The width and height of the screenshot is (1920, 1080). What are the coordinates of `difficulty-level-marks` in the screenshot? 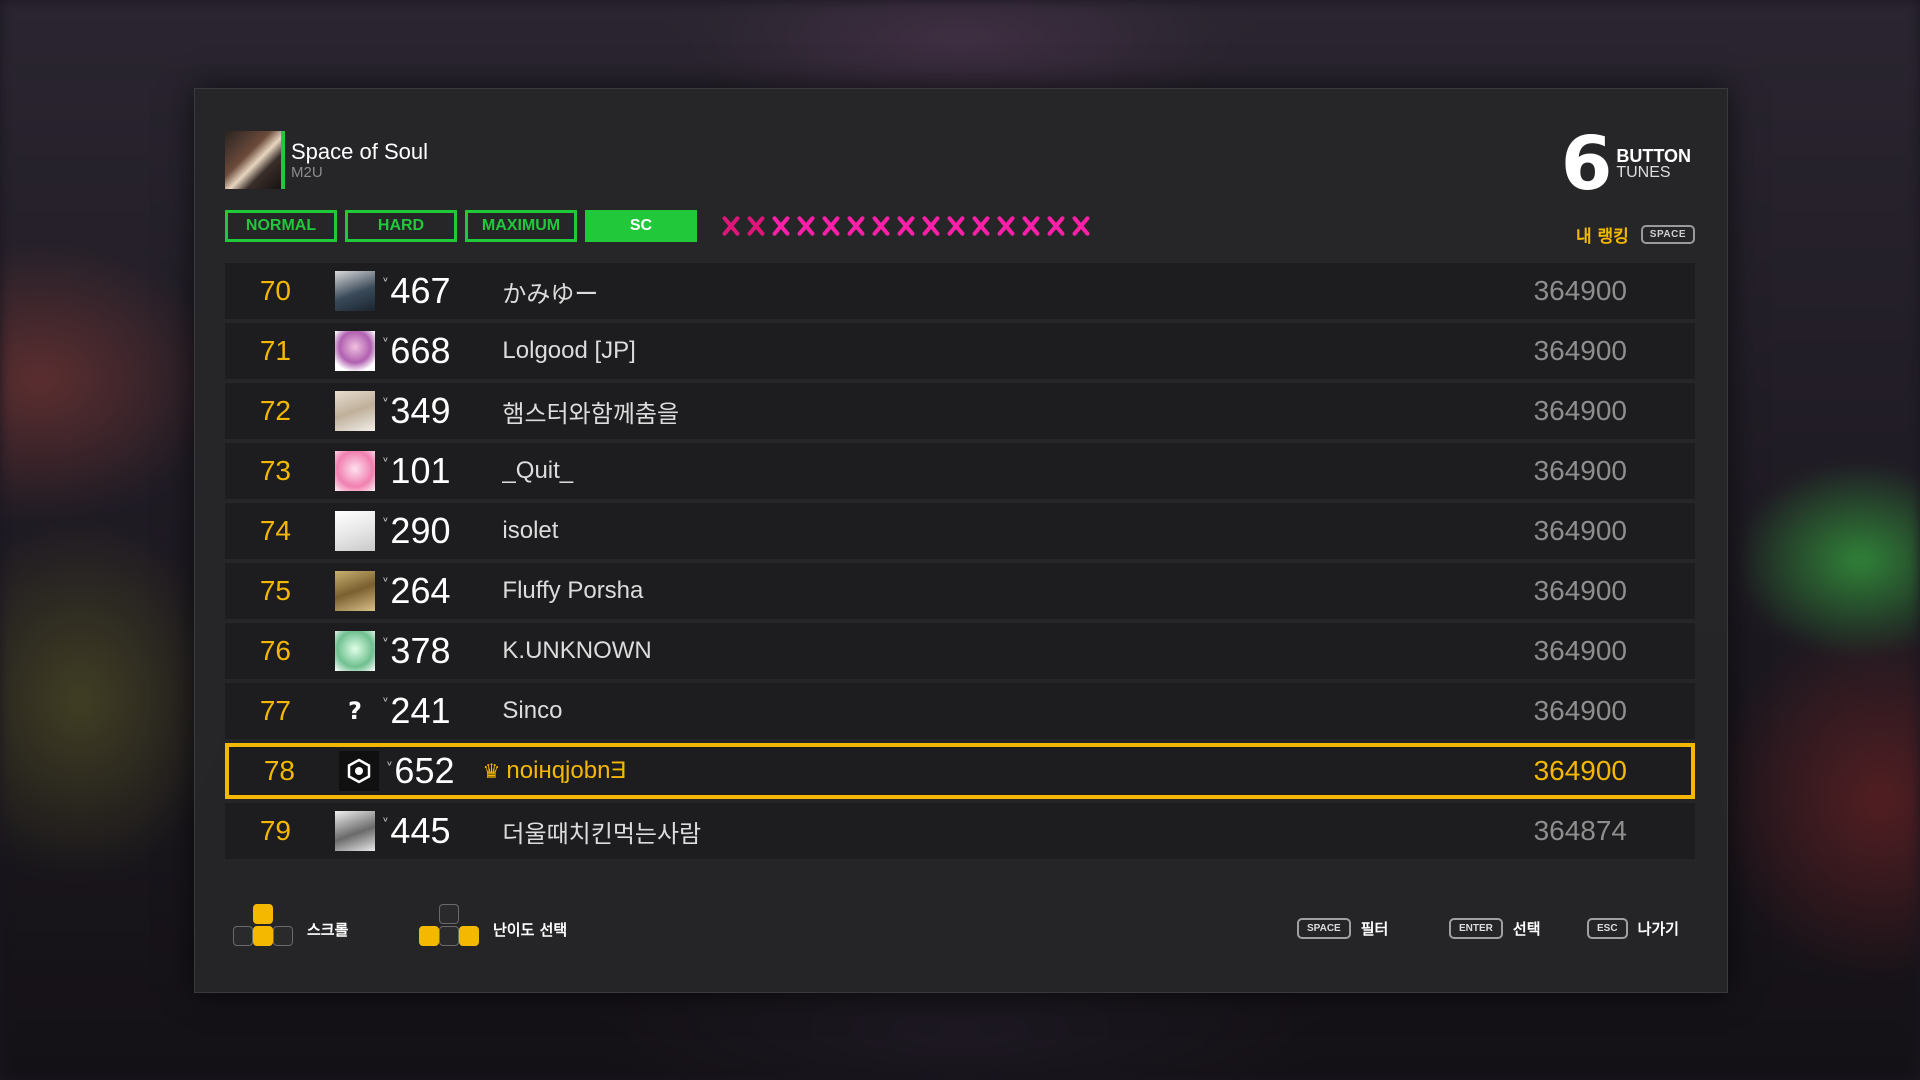 It's located at (905, 226).